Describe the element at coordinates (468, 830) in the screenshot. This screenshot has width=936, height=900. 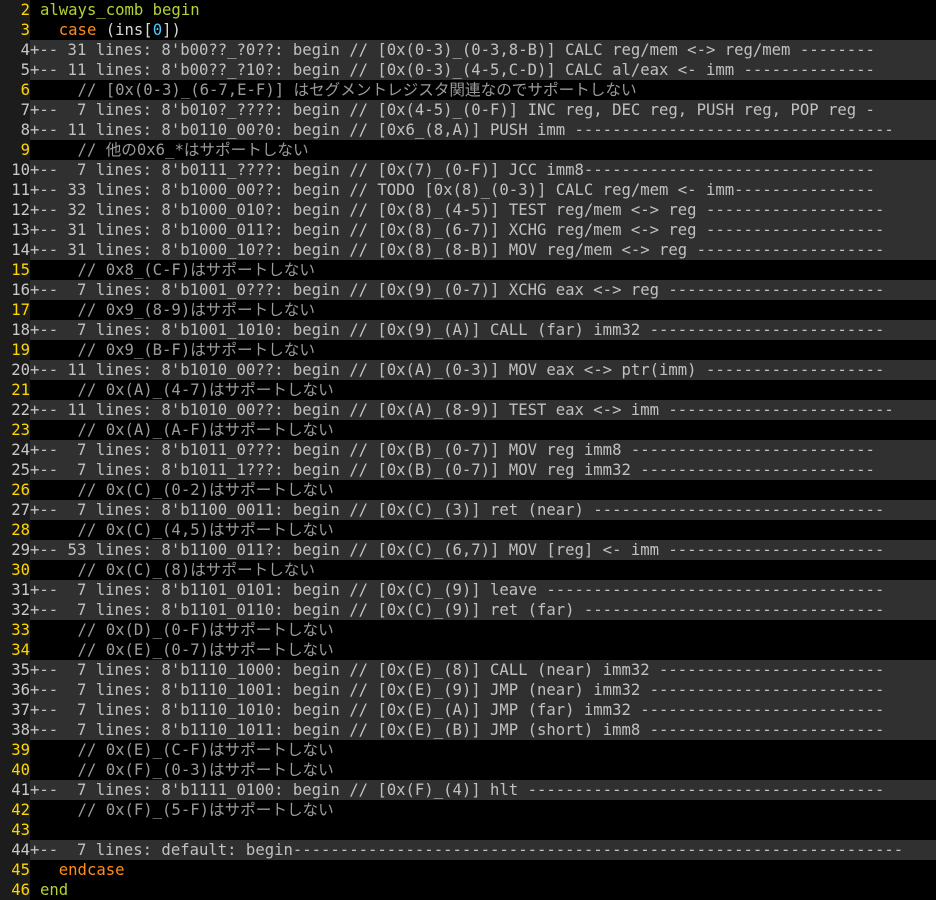
I see `code-line: 43` at that location.